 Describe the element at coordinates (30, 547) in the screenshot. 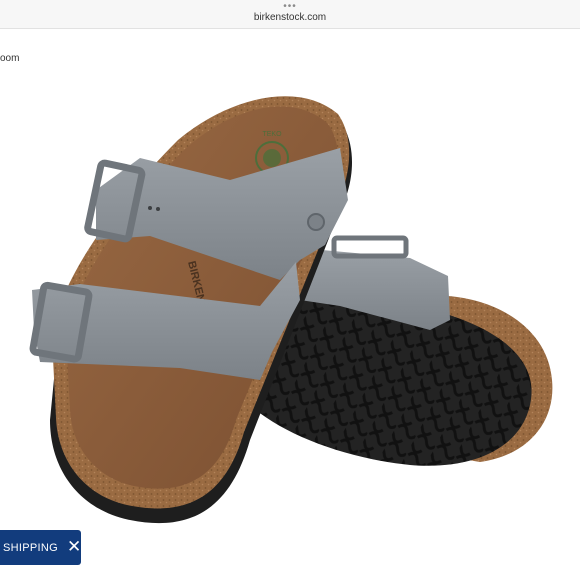

I see `shipping-label: SHIPPING` at that location.